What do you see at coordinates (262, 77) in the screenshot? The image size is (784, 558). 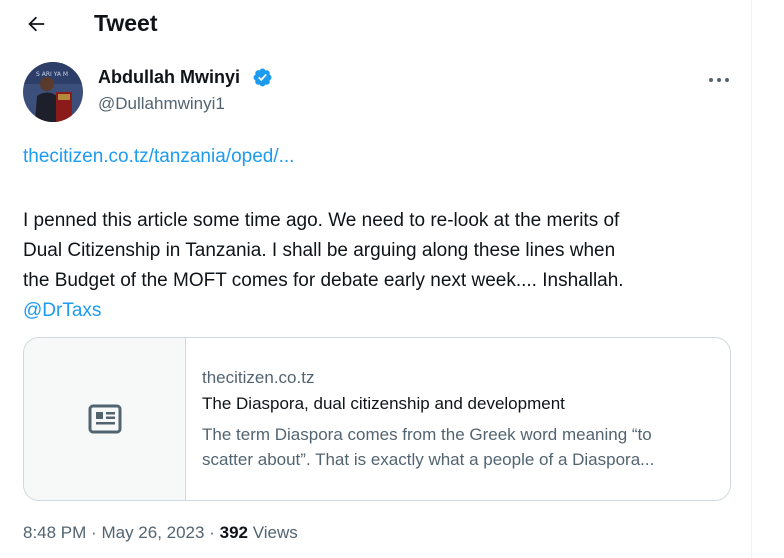 I see `verified-badge-icon` at bounding box center [262, 77].